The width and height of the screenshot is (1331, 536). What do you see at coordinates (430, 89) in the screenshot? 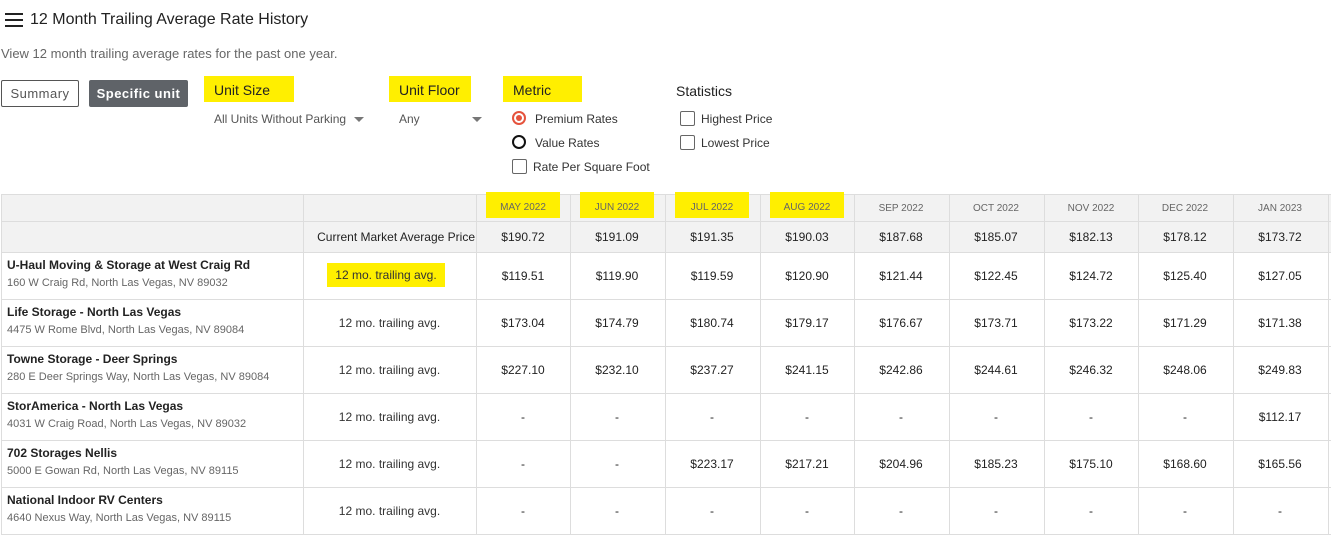
I see `unit-floor-label: Unit Floor` at bounding box center [430, 89].